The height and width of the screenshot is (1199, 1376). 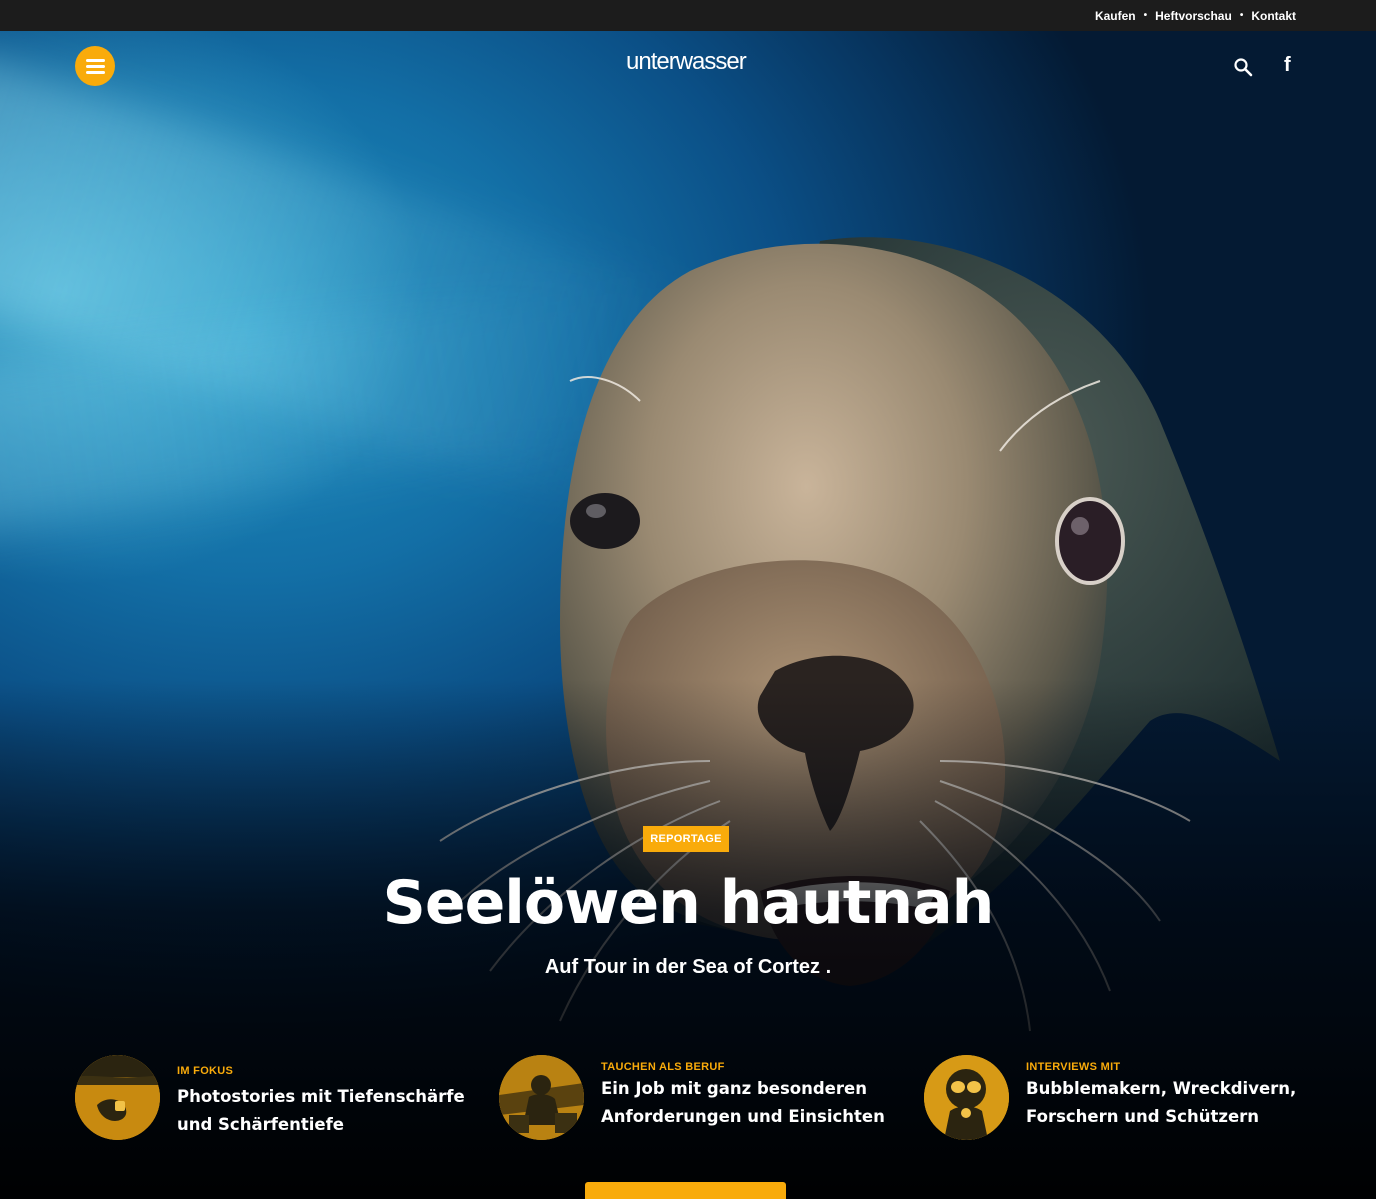 I want to click on search-icon, so click(x=1243, y=67).